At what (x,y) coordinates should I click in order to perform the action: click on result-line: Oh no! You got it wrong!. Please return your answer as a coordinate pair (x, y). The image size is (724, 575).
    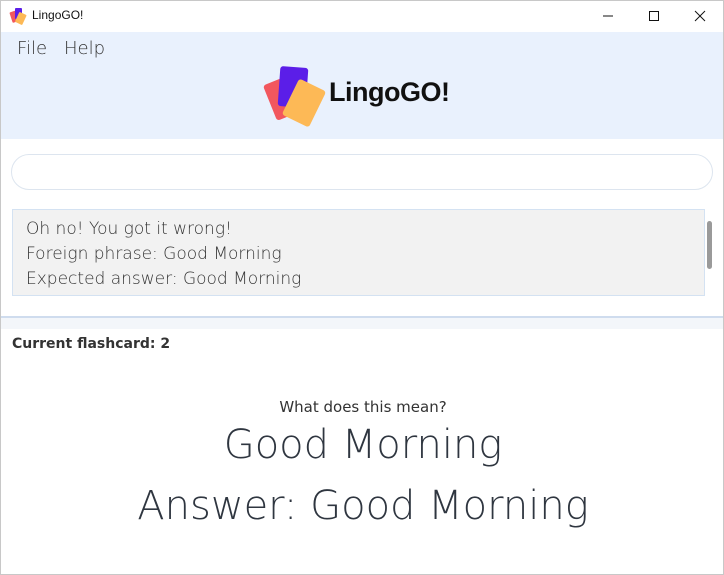
    Looking at the image, I should click on (129, 229).